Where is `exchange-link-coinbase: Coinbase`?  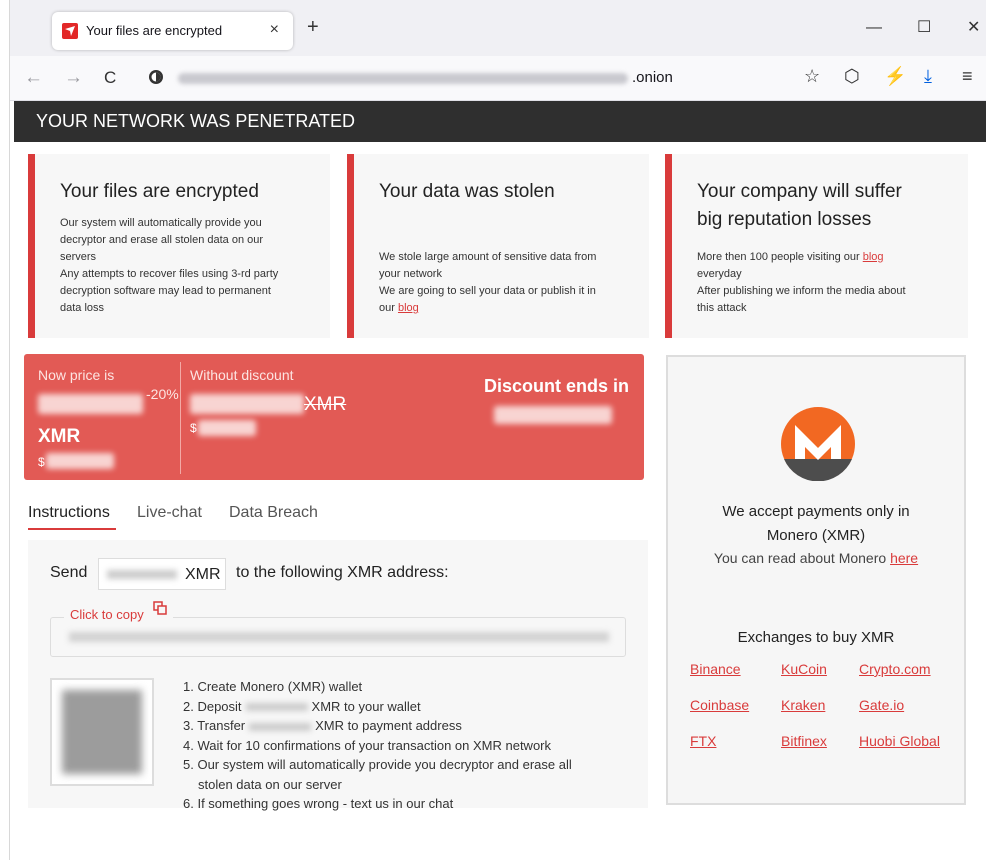 exchange-link-coinbase: Coinbase is located at coordinates (719, 705).